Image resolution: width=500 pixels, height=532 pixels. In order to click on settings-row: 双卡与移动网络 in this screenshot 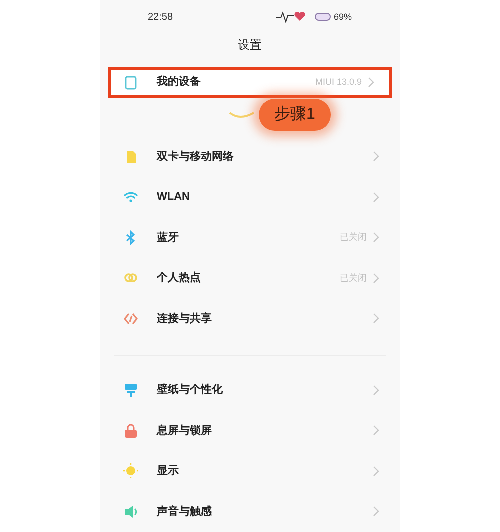, I will do `click(250, 156)`.